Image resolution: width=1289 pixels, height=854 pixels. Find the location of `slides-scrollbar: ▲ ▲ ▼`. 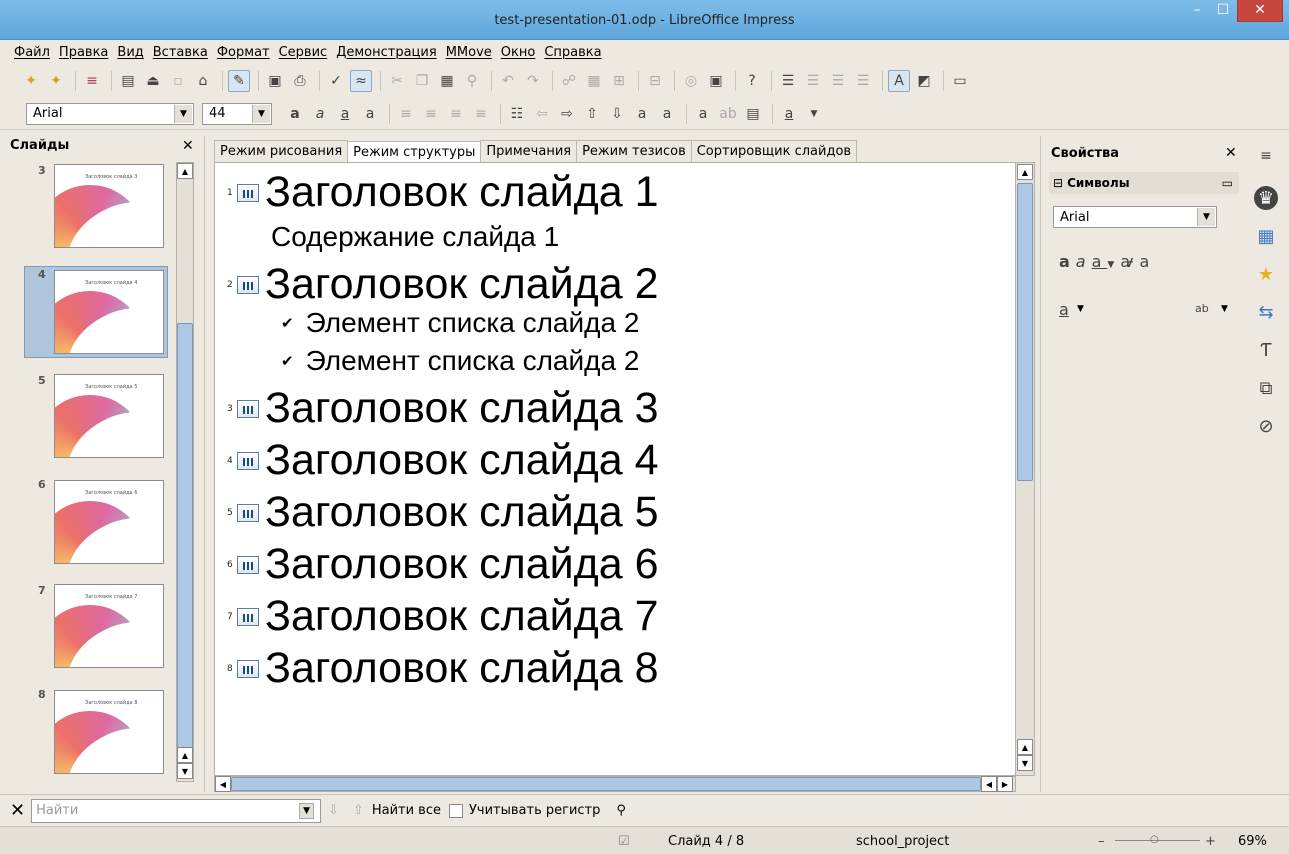

slides-scrollbar: ▲ ▲ ▼ is located at coordinates (185, 472).